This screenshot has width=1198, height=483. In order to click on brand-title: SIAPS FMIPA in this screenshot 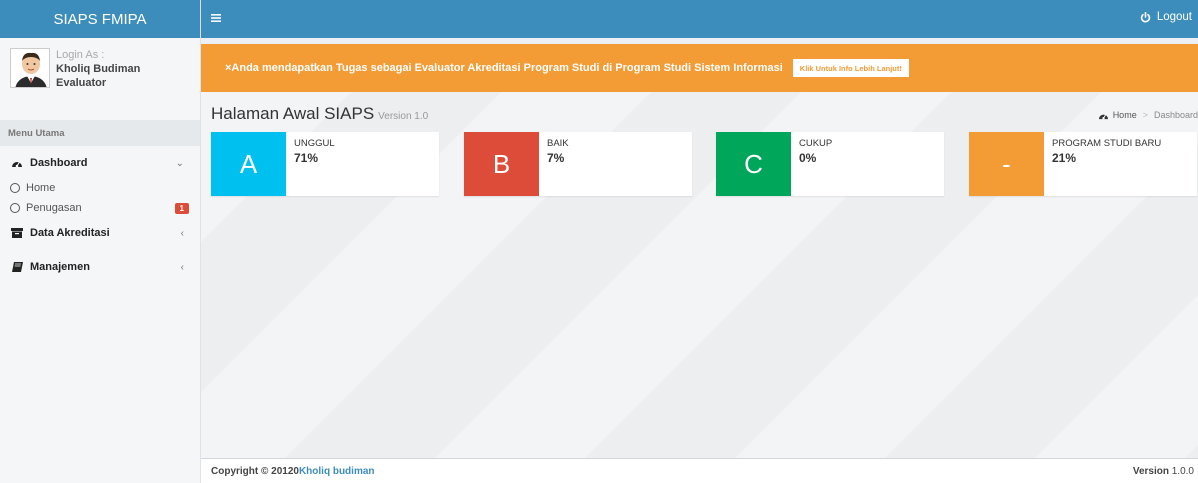, I will do `click(100, 19)`.